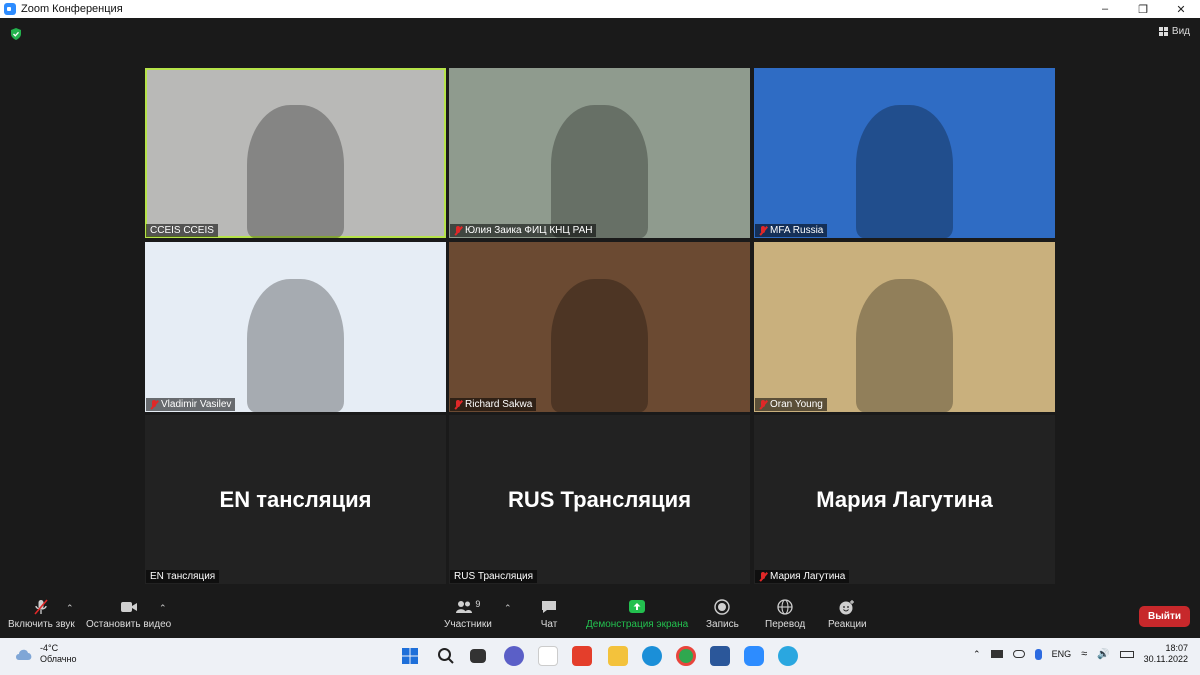 This screenshot has height=675, width=1200. I want to click on participant-name-tag: Юлия Заика ФИЦ КНЦ РАН, so click(523, 230).